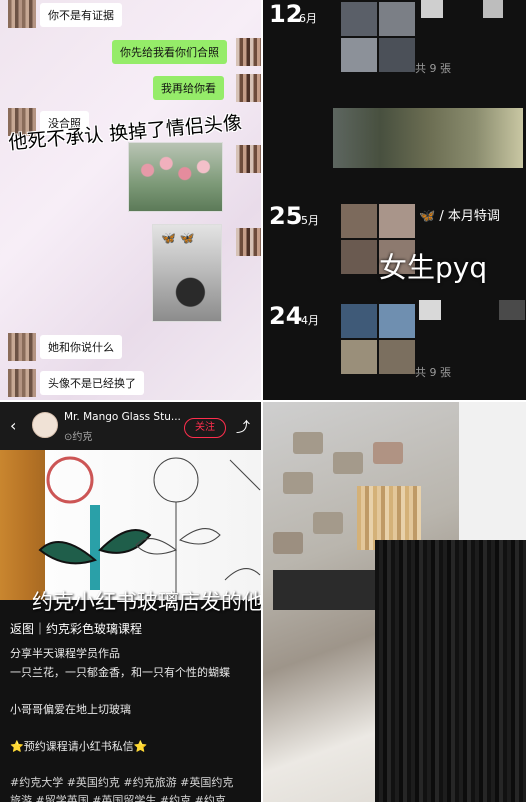  What do you see at coordinates (286, 316) in the screenshot?
I see `post-day: 24` at bounding box center [286, 316].